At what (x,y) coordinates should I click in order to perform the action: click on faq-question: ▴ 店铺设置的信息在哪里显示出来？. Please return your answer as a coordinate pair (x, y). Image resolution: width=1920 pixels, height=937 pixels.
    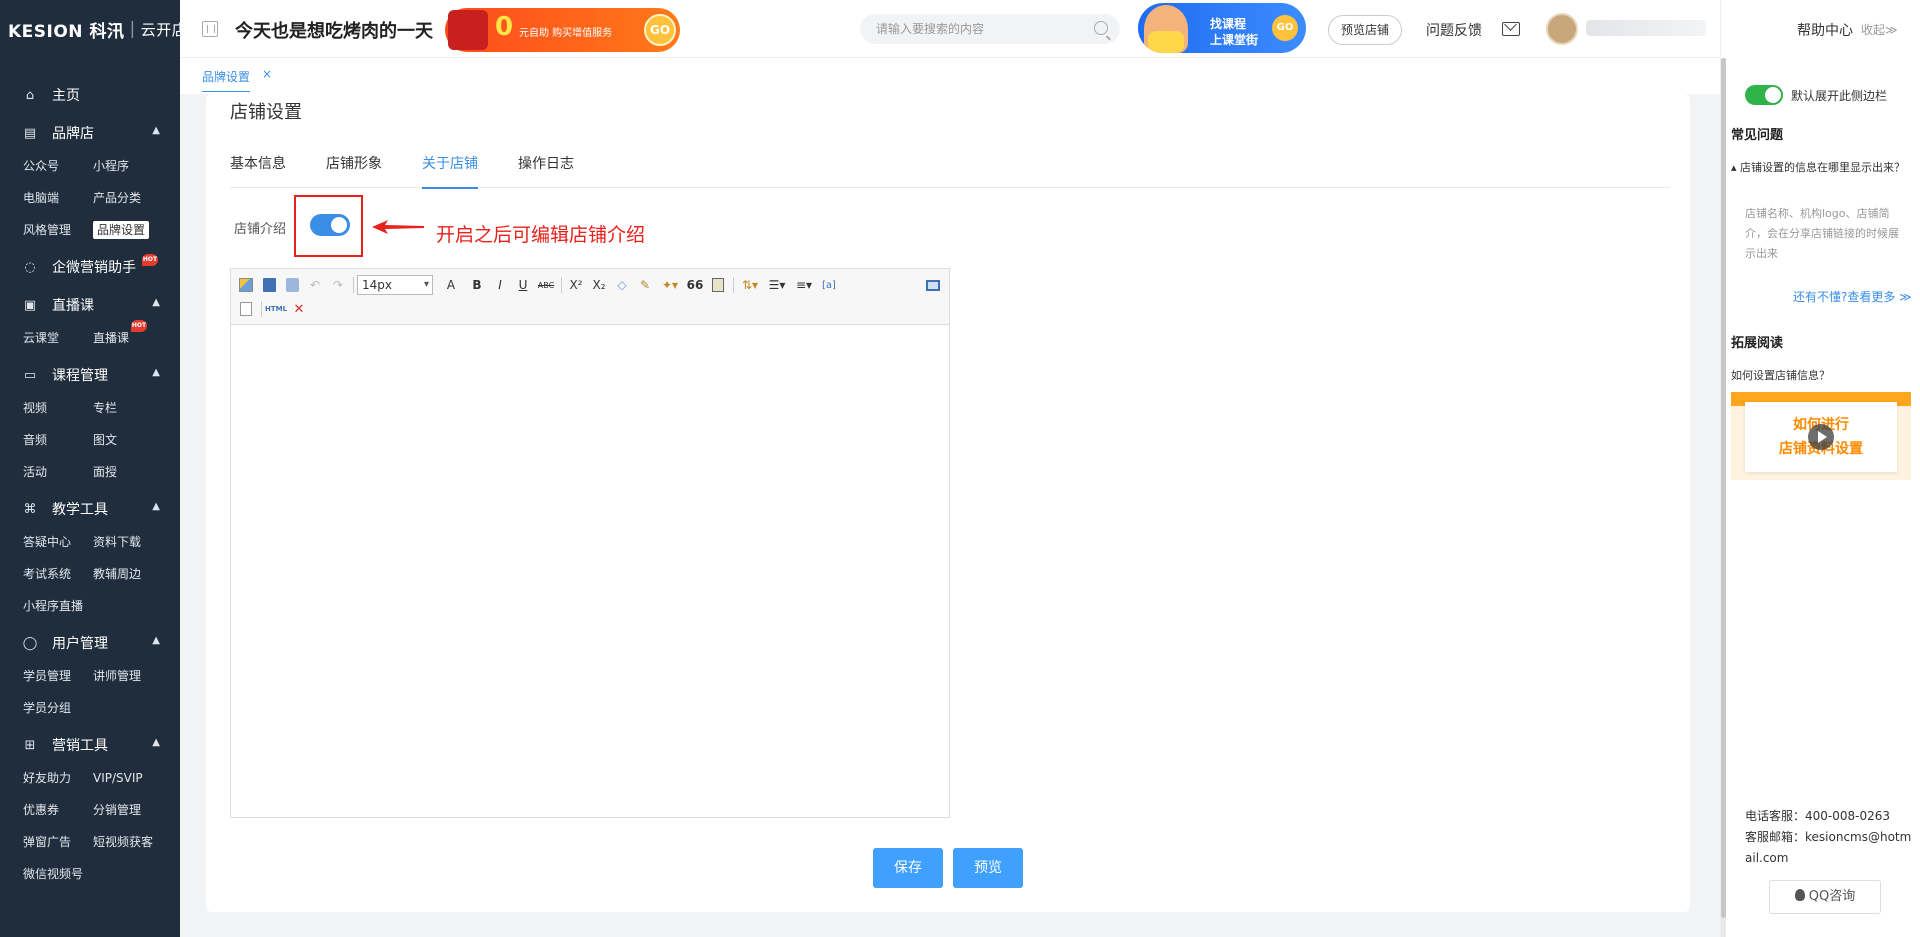
    Looking at the image, I should click on (1820, 167).